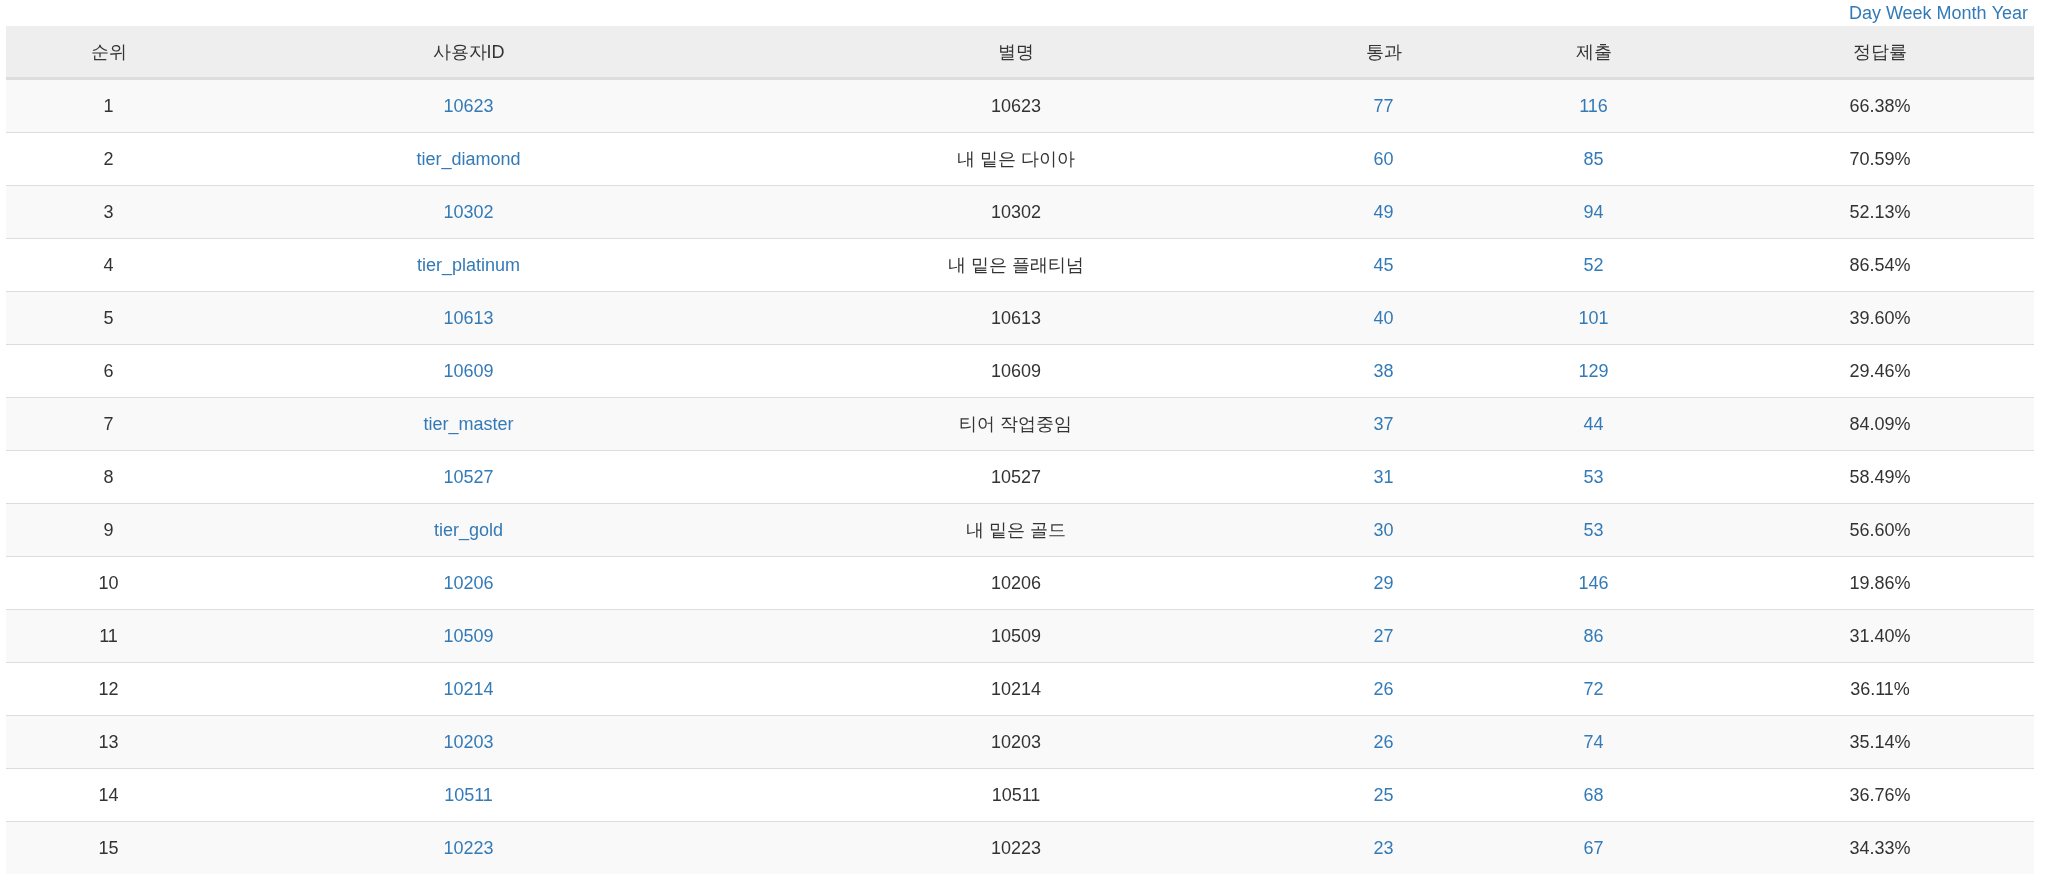 This screenshot has width=2048, height=885. I want to click on table-cell: 10613, so click(1016, 318).